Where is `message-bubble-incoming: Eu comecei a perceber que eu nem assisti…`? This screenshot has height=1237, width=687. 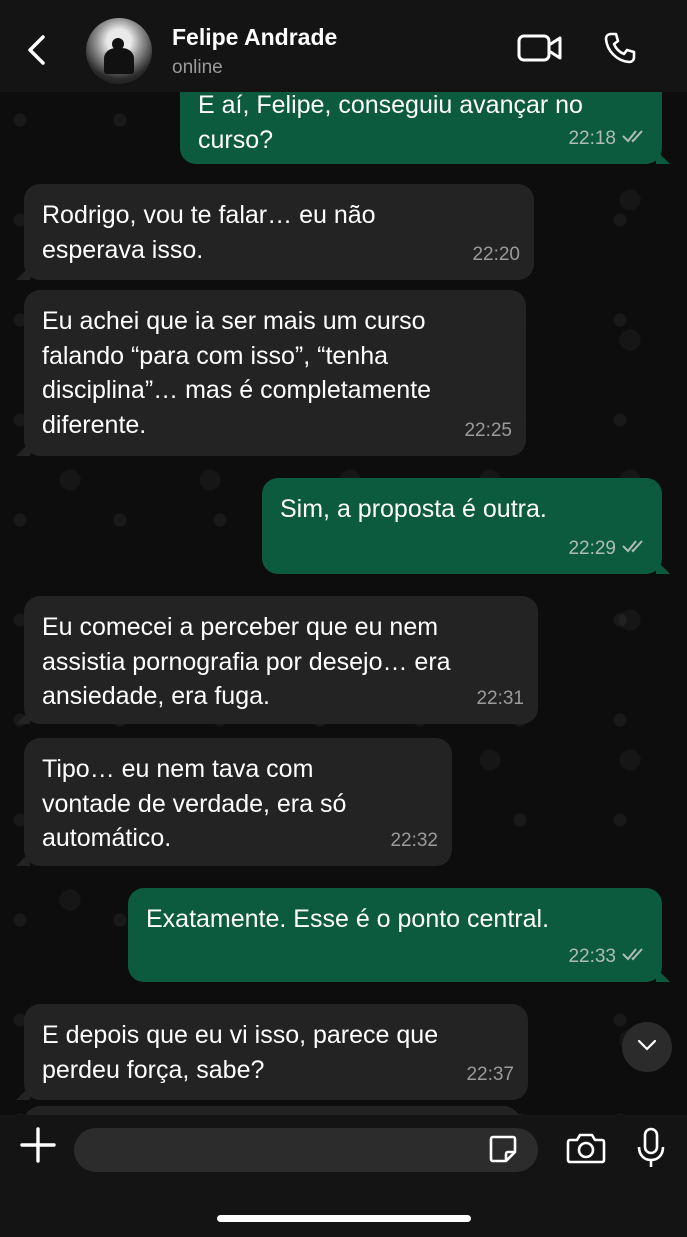 message-bubble-incoming: Eu comecei a perceber que eu nem assisti… is located at coordinates (277, 660).